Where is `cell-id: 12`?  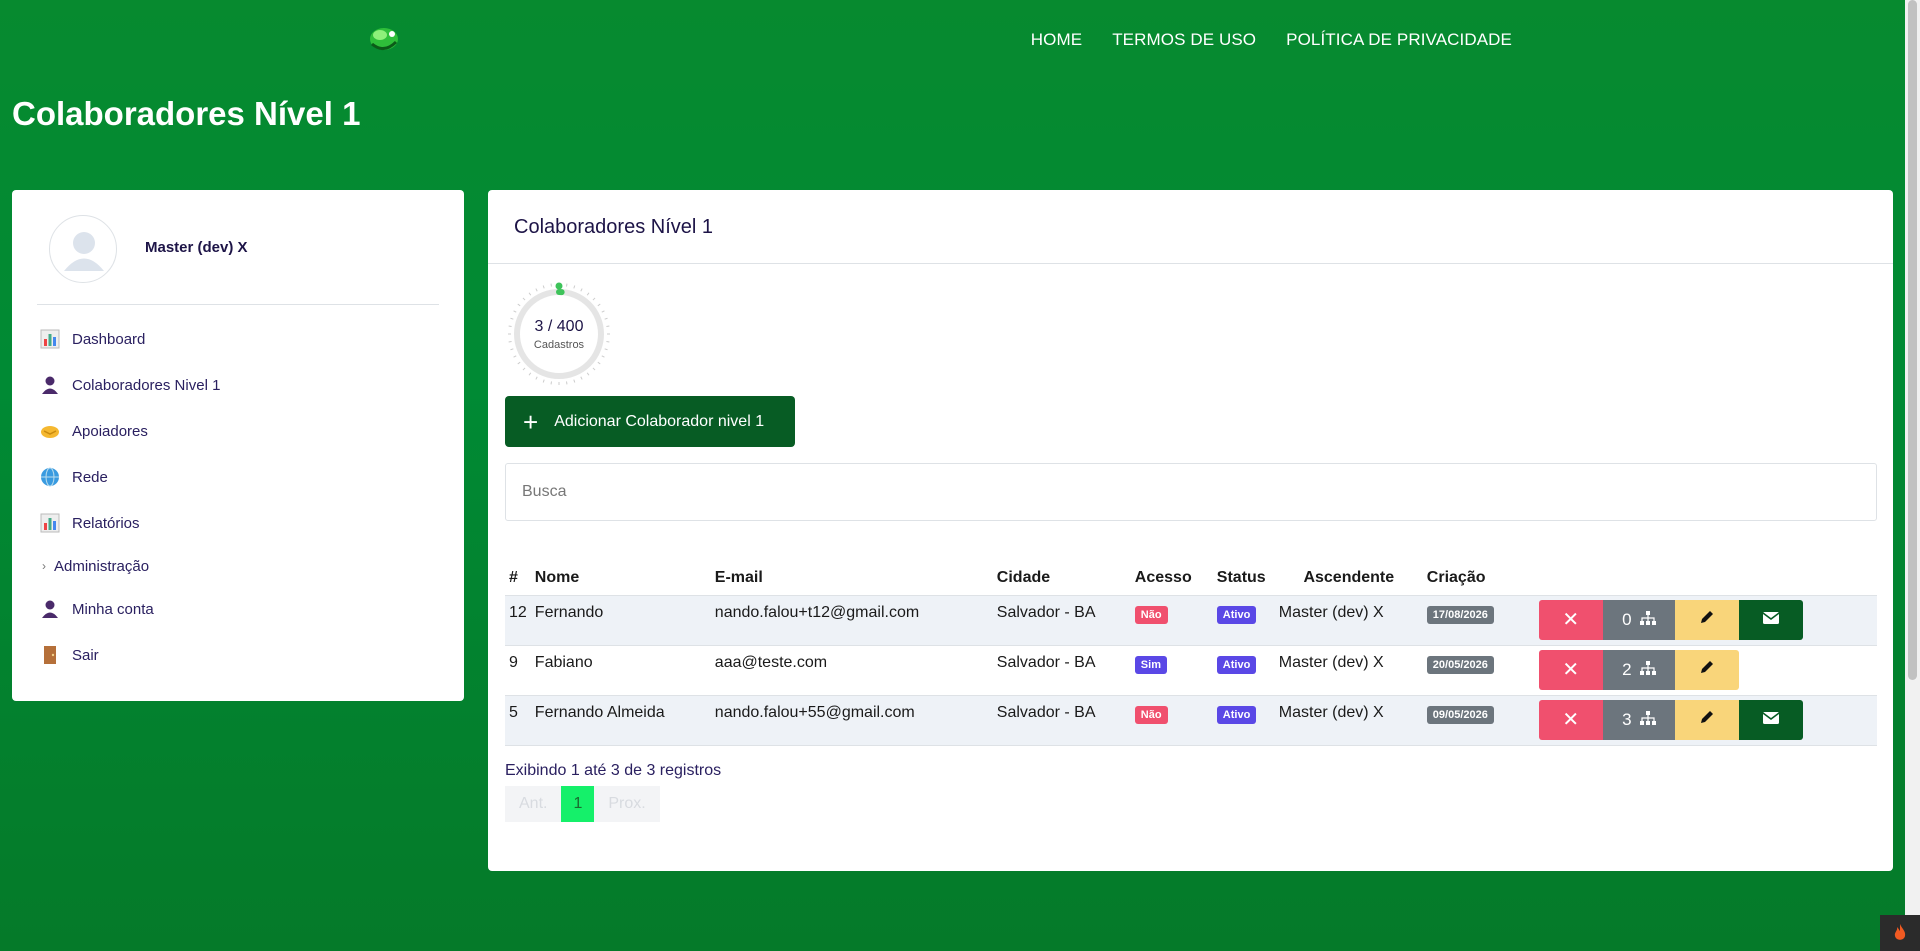
cell-id: 12 is located at coordinates (518, 612).